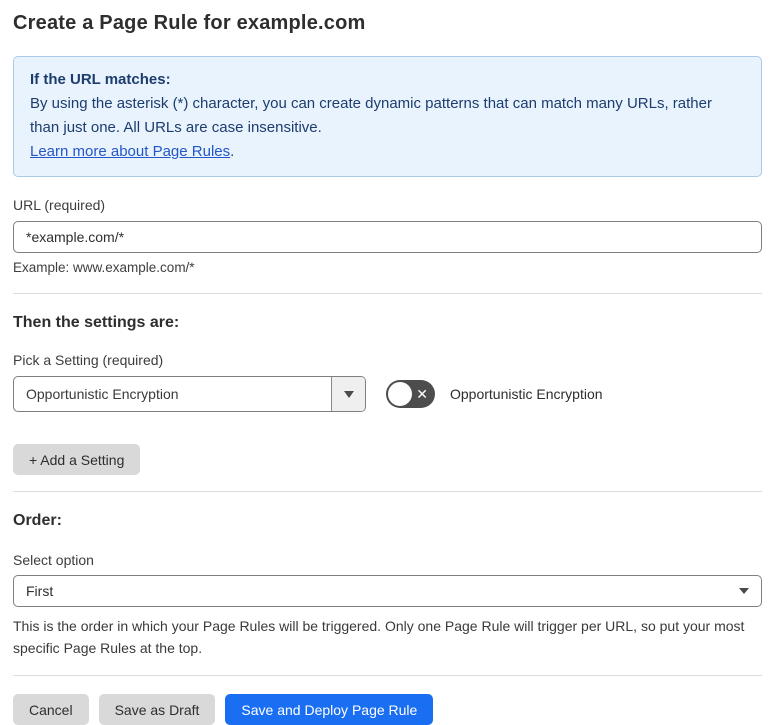  What do you see at coordinates (59, 205) in the screenshot?
I see `url-field-label: URL (required)` at bounding box center [59, 205].